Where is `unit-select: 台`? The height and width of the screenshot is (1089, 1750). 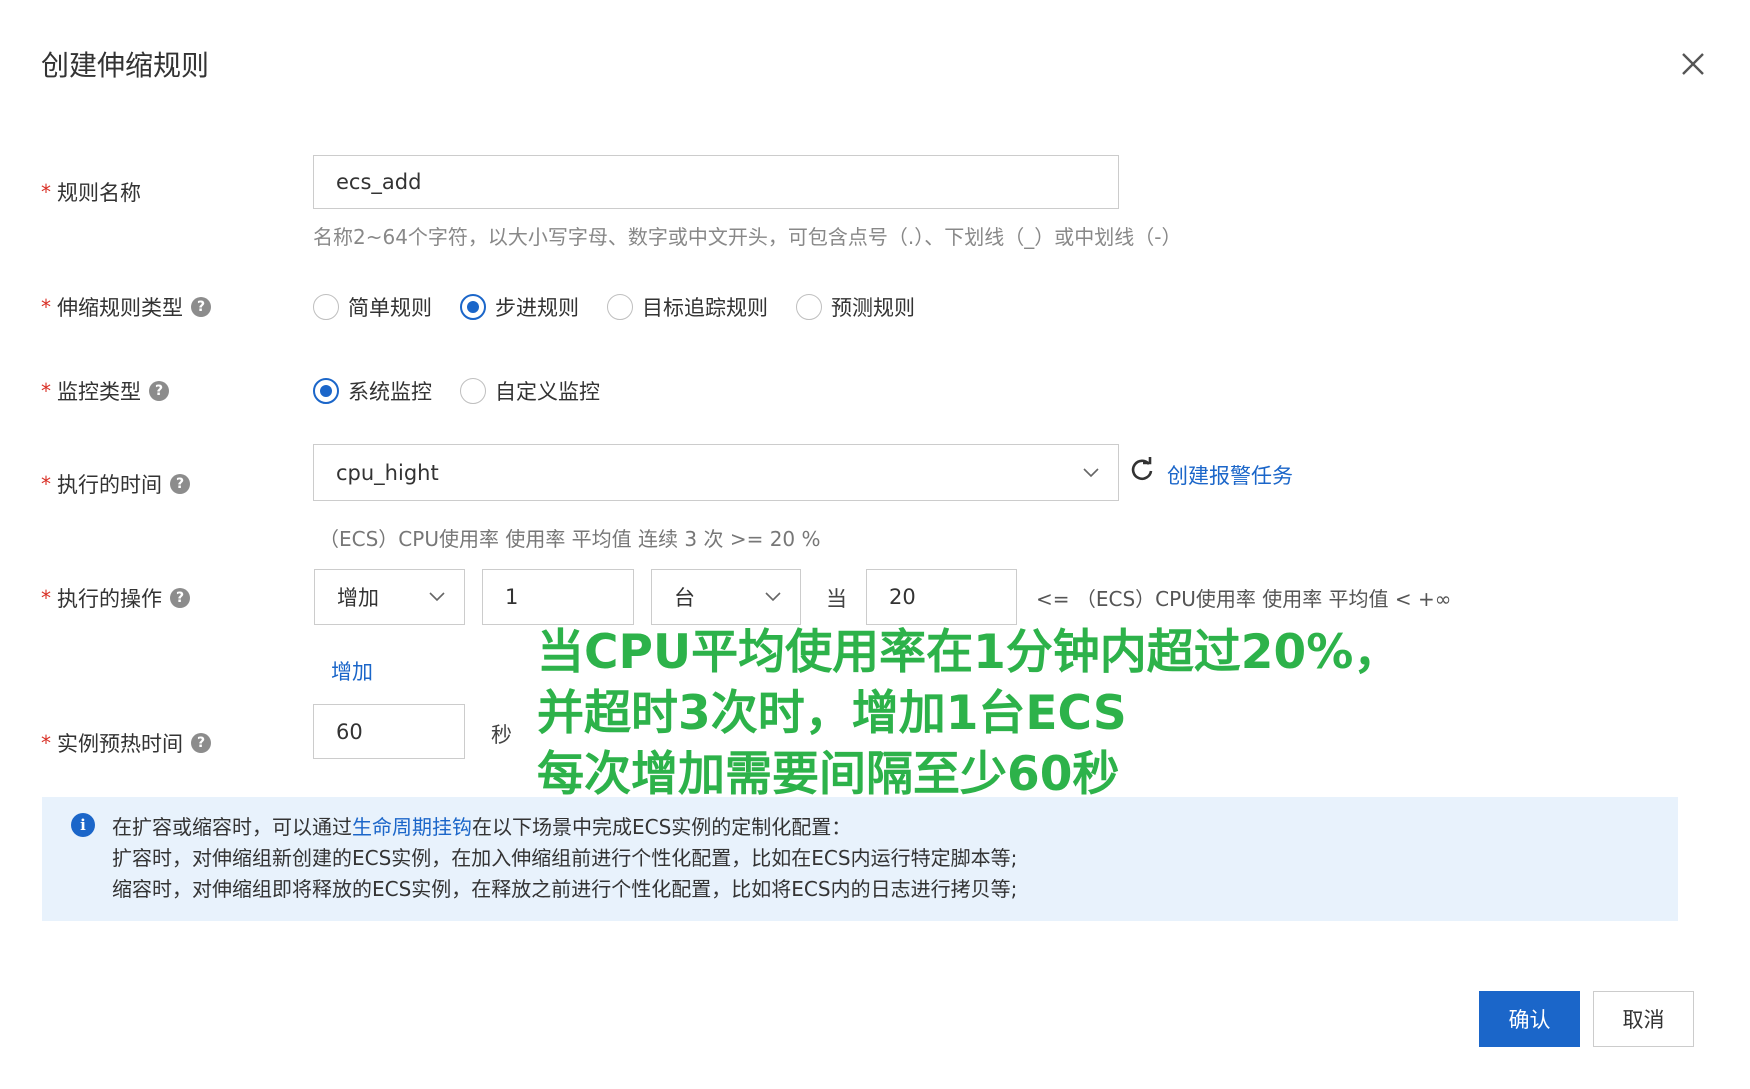
unit-select: 台 is located at coordinates (726, 597).